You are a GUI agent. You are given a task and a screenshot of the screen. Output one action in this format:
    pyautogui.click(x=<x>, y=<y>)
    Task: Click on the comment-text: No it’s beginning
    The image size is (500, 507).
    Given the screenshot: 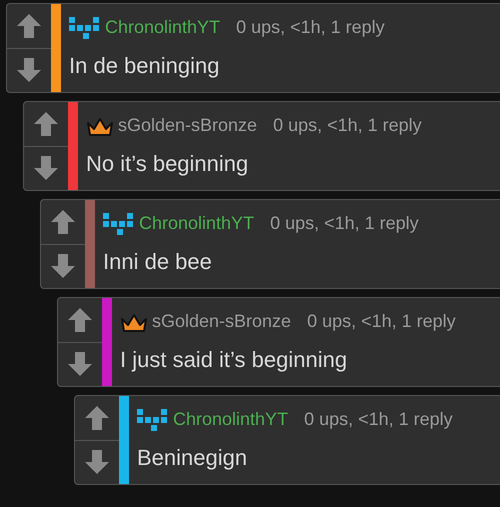 What is the action you would take?
    pyautogui.click(x=168, y=164)
    